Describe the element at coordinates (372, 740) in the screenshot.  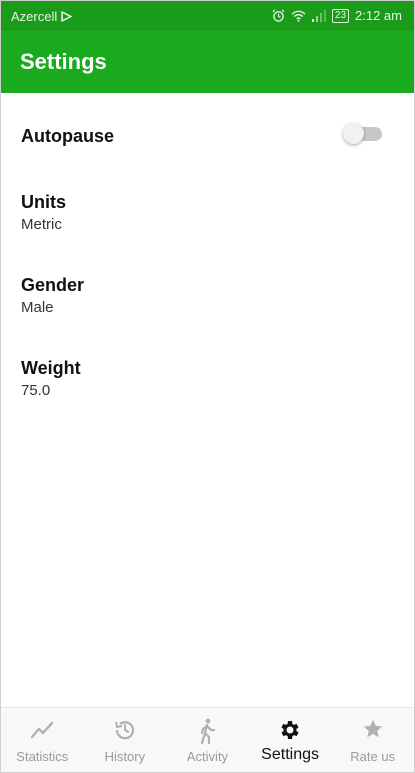
I see `nav-rate-us: Rate us` at that location.